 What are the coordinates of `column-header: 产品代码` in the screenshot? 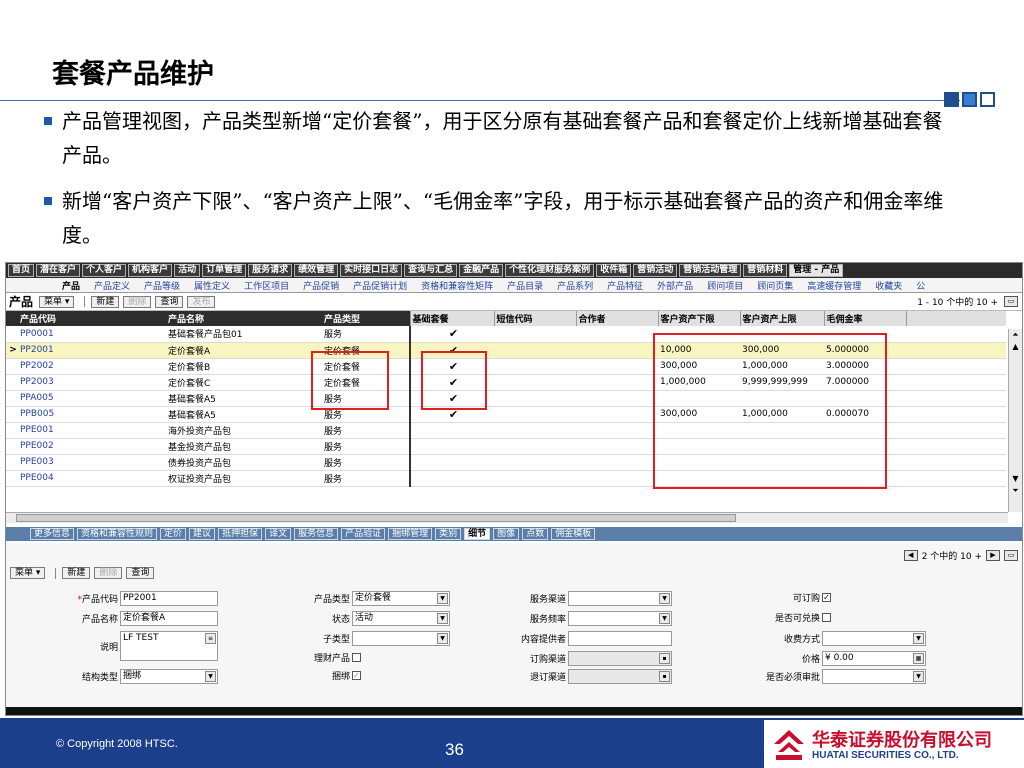 It's located at (92, 318).